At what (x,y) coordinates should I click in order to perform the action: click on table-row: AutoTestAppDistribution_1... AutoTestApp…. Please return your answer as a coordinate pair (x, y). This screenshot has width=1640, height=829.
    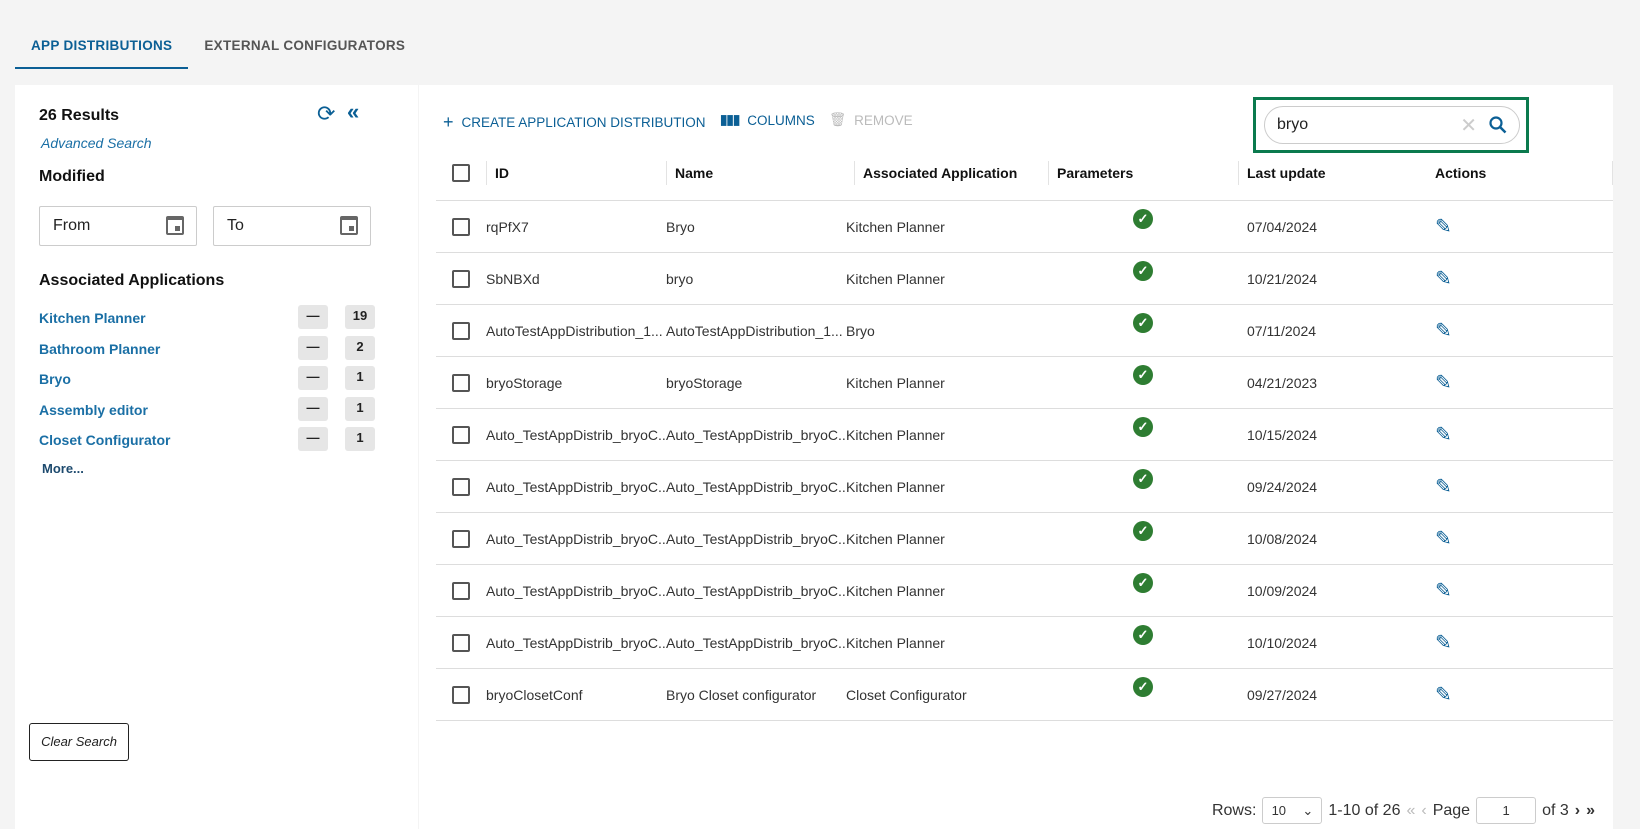
    Looking at the image, I should click on (1024, 331).